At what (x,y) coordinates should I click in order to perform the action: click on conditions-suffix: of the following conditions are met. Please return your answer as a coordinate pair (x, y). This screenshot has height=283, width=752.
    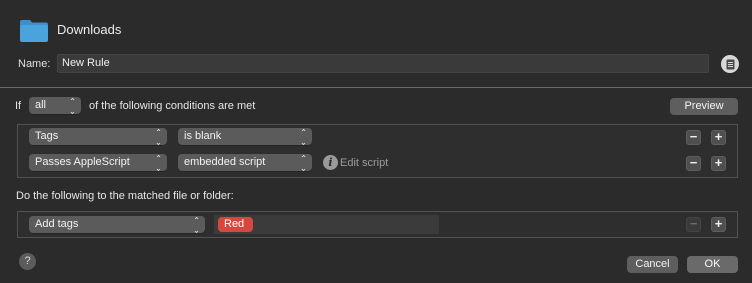
    Looking at the image, I should click on (172, 106).